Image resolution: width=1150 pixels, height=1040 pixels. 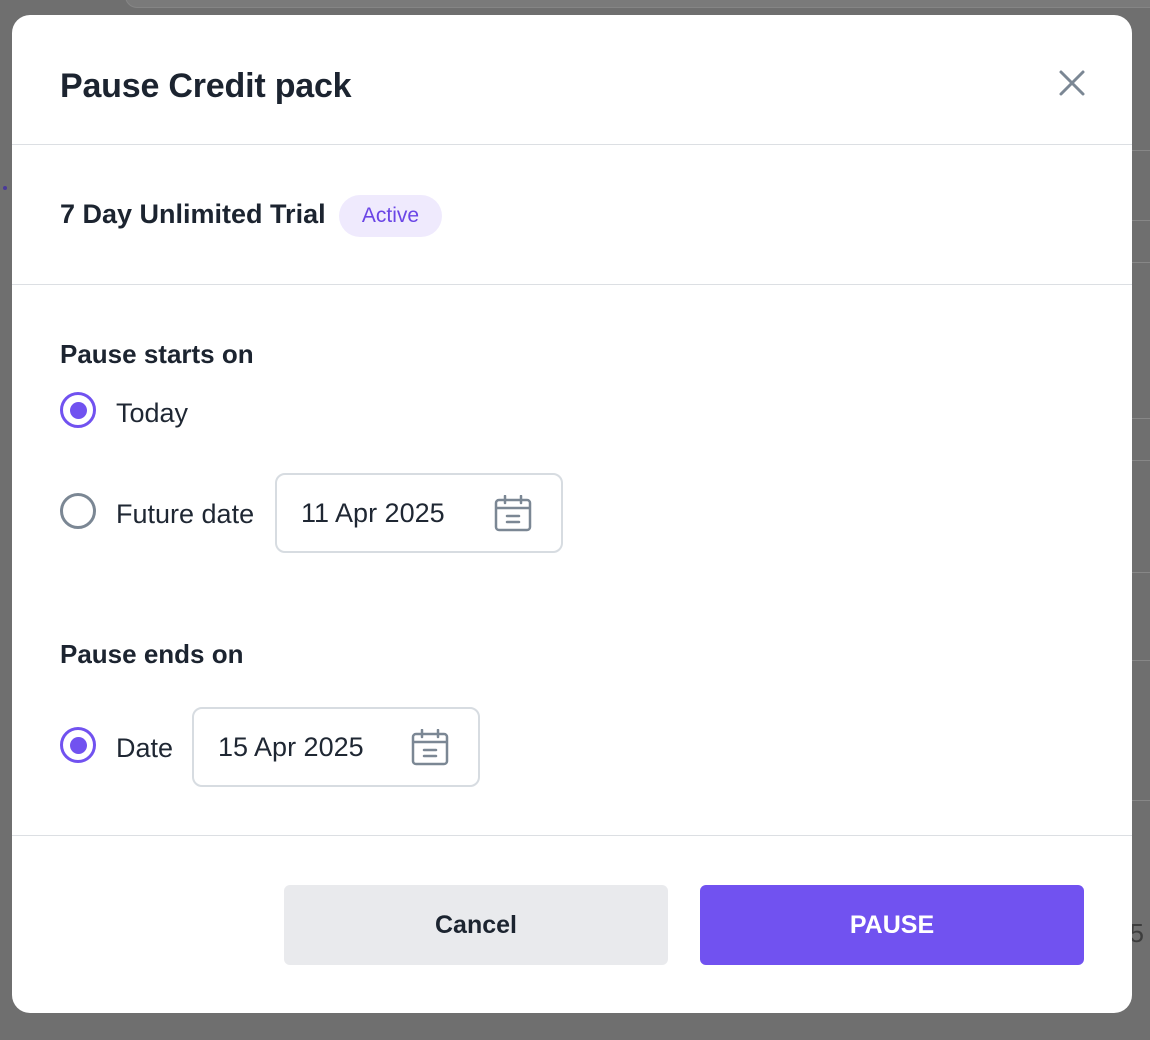 I want to click on start-date-input: 11 Apr 2025, so click(x=419, y=513).